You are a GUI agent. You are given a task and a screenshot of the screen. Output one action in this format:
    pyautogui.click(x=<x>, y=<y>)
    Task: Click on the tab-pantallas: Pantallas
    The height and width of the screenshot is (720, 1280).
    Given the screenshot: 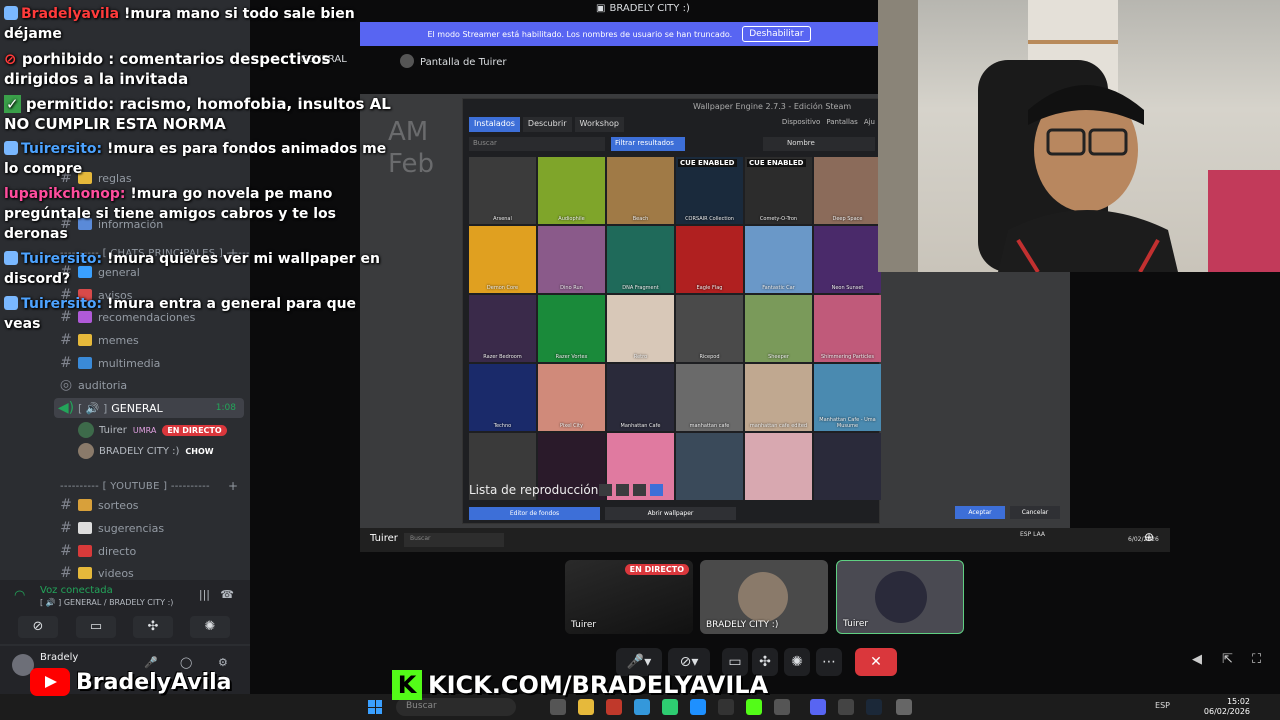 What is the action you would take?
    pyautogui.click(x=842, y=122)
    